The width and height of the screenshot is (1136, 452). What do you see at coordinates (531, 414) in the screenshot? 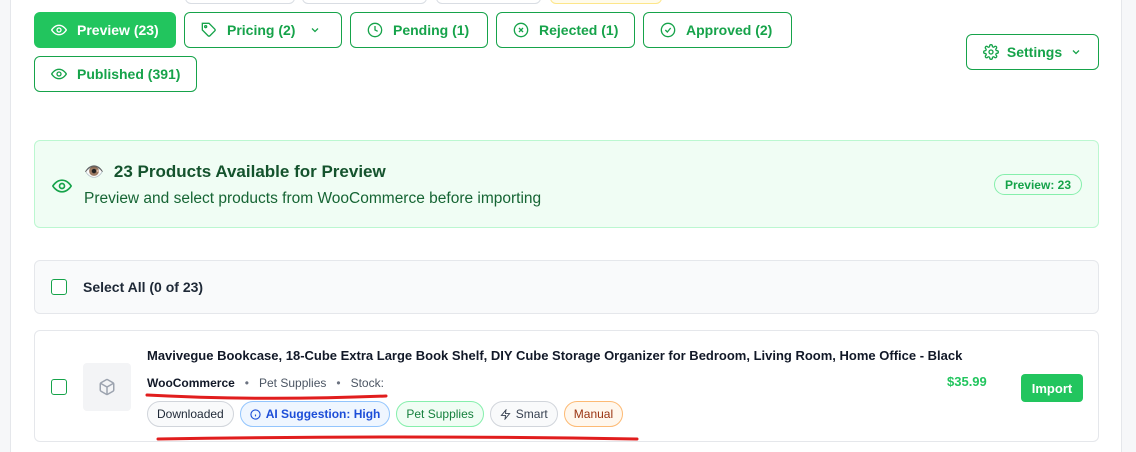
I see `smart-label: Smart` at bounding box center [531, 414].